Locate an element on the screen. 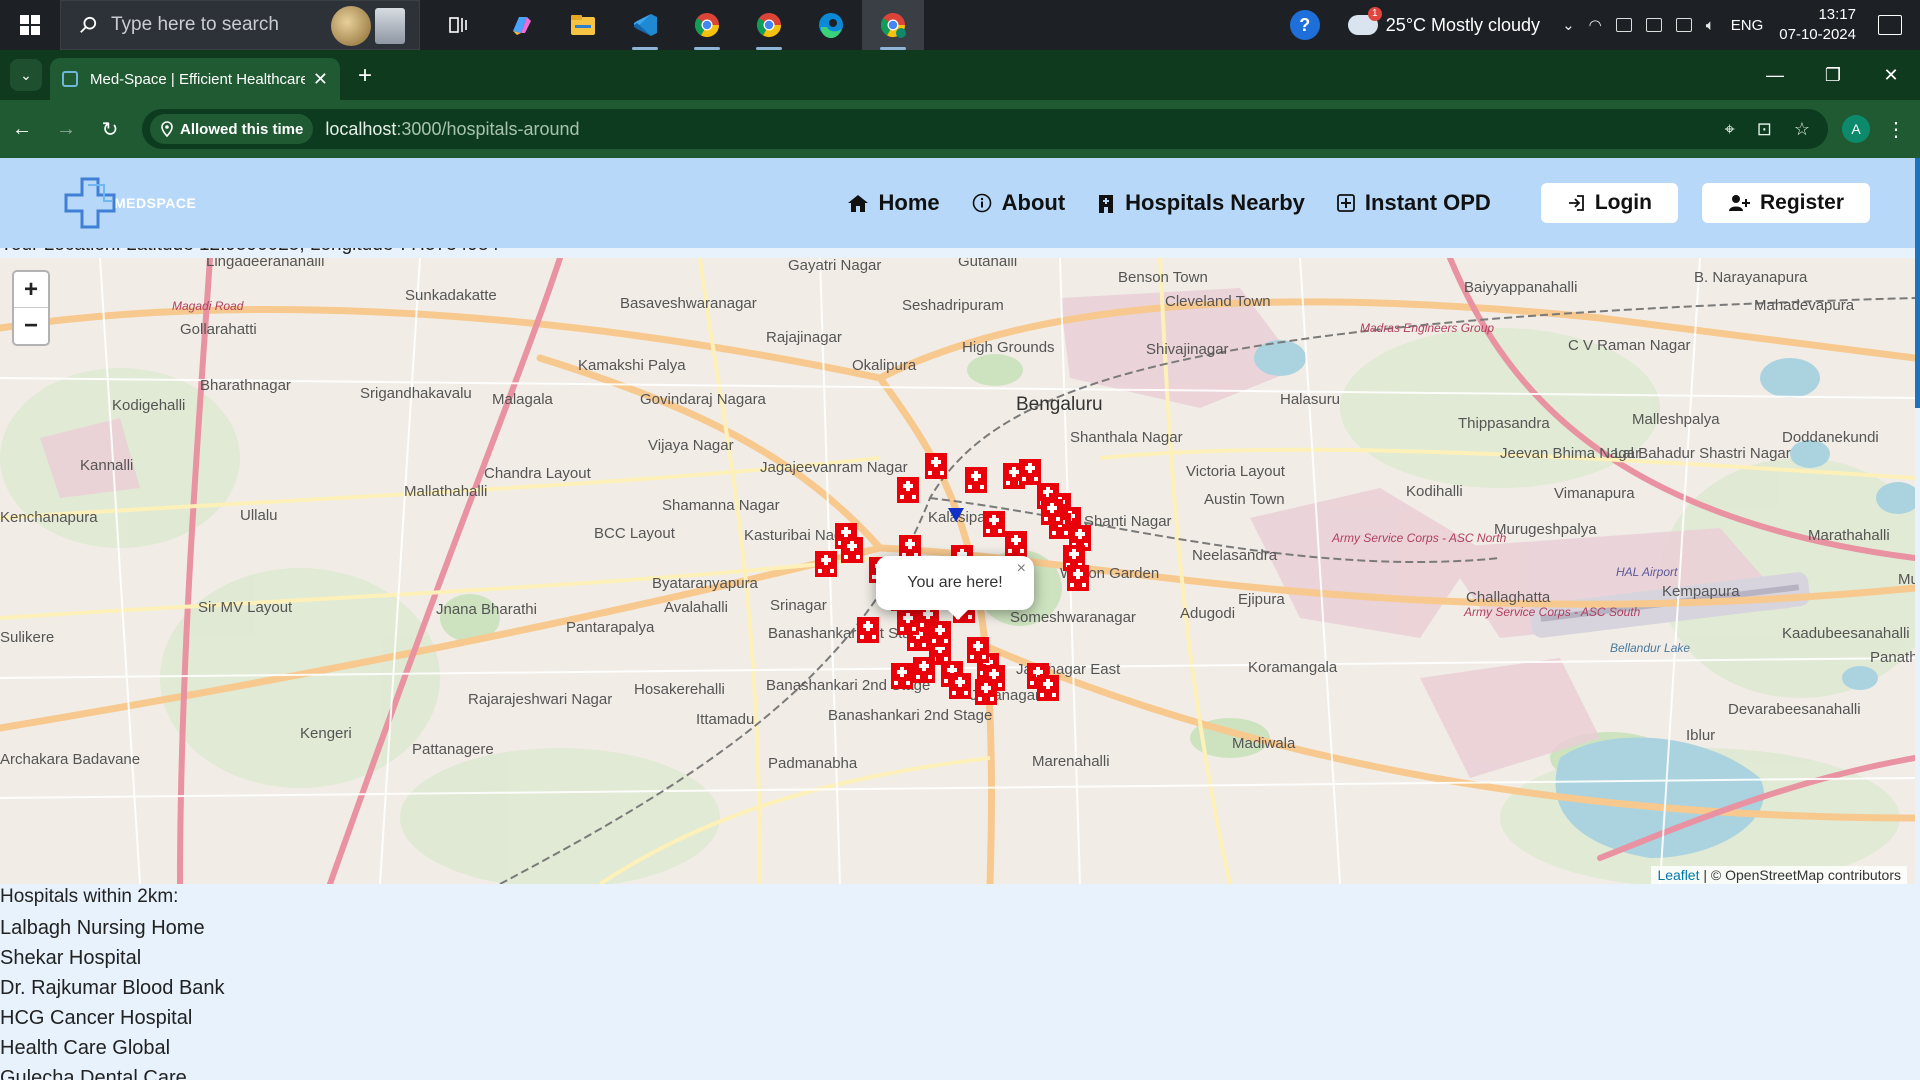 The height and width of the screenshot is (1080, 1920). login-button: Login is located at coordinates (1609, 203).